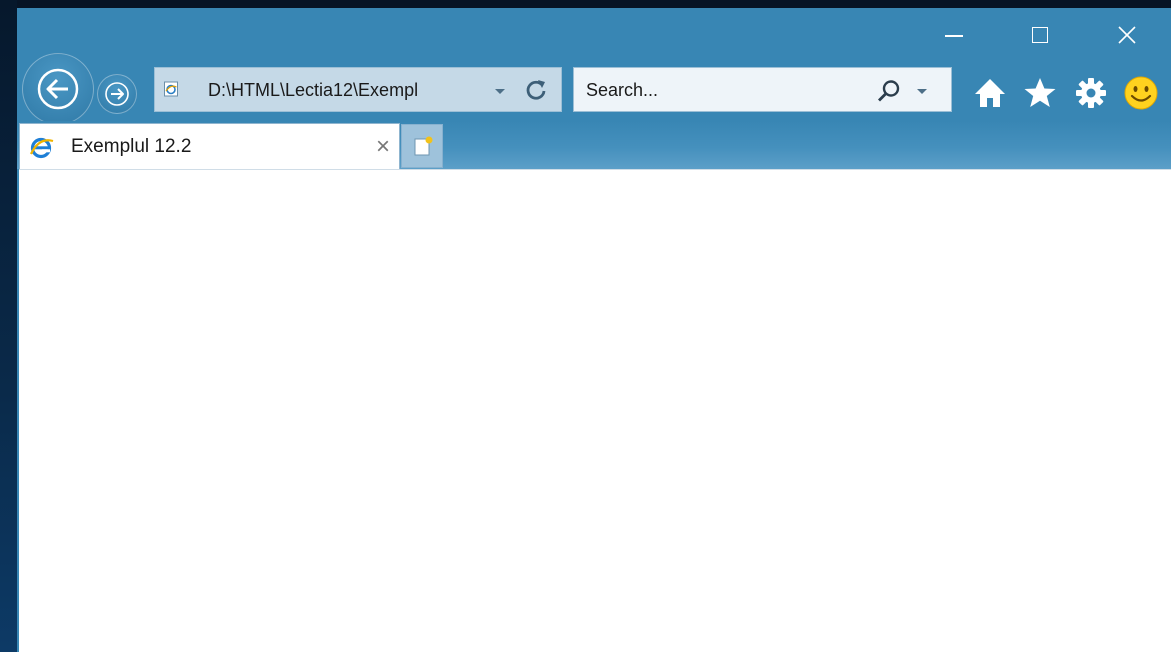  I want to click on minimize-icon, so click(954, 36).